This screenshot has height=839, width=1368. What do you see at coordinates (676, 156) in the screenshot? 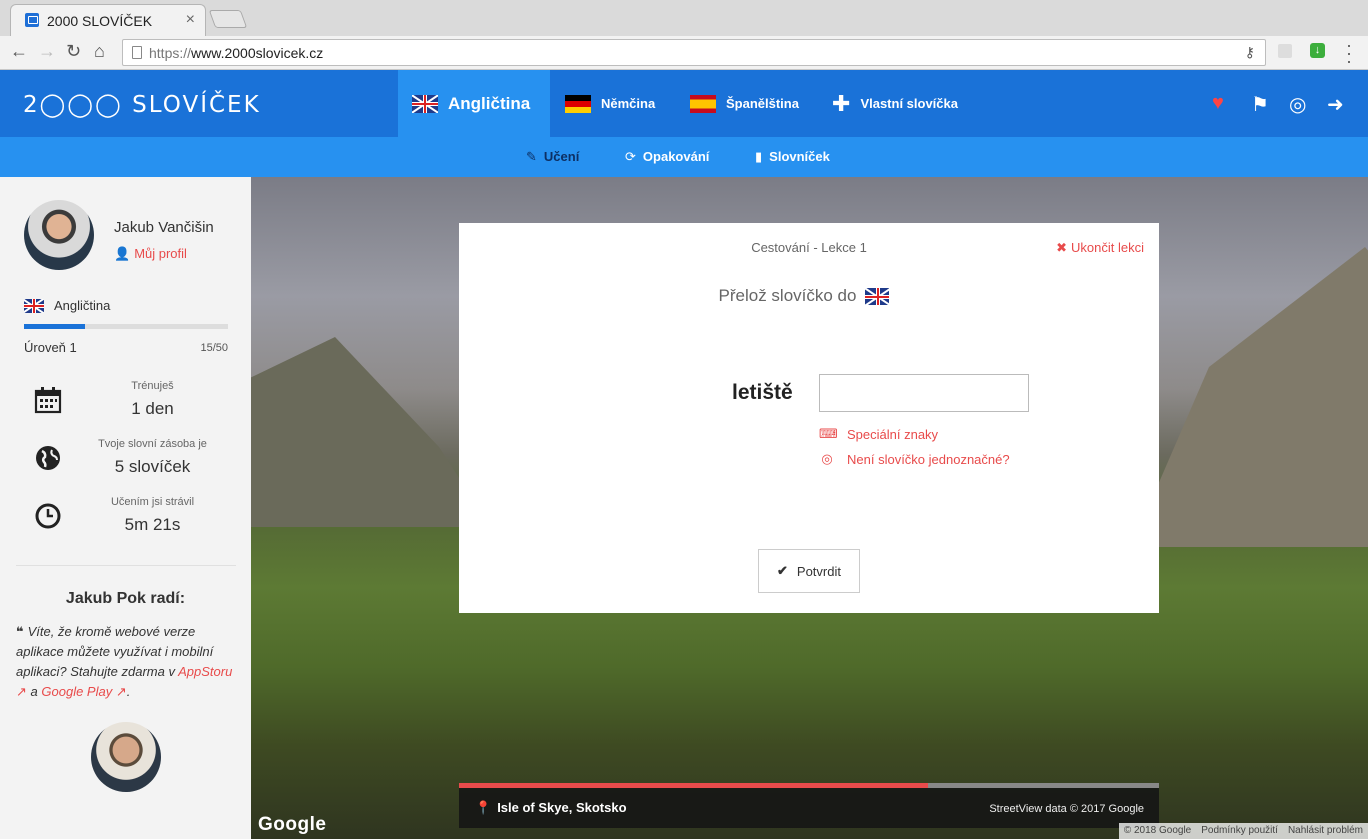
I see `subnav-label: Opakování` at bounding box center [676, 156].